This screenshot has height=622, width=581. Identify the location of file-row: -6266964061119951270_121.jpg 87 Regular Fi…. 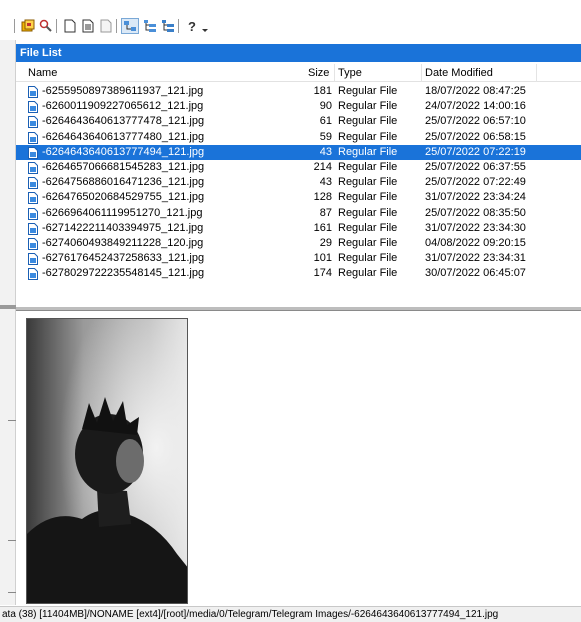
(298, 213).